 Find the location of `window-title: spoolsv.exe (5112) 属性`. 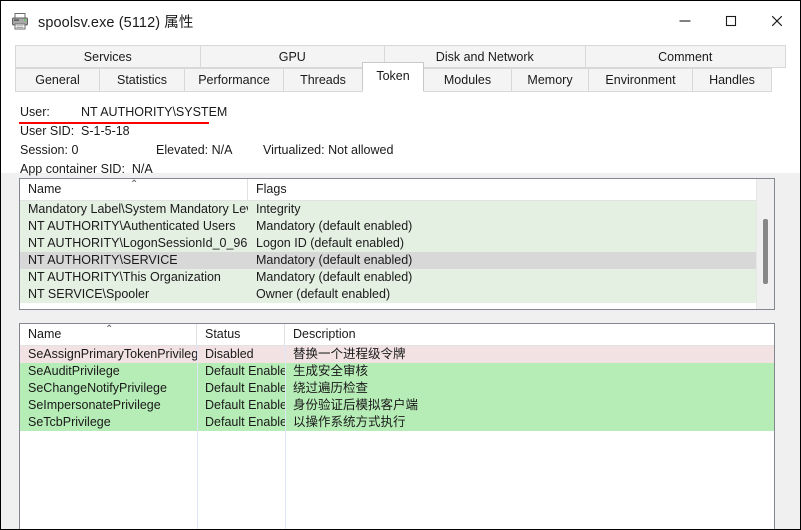

window-title: spoolsv.exe (5112) 属性 is located at coordinates (116, 22).